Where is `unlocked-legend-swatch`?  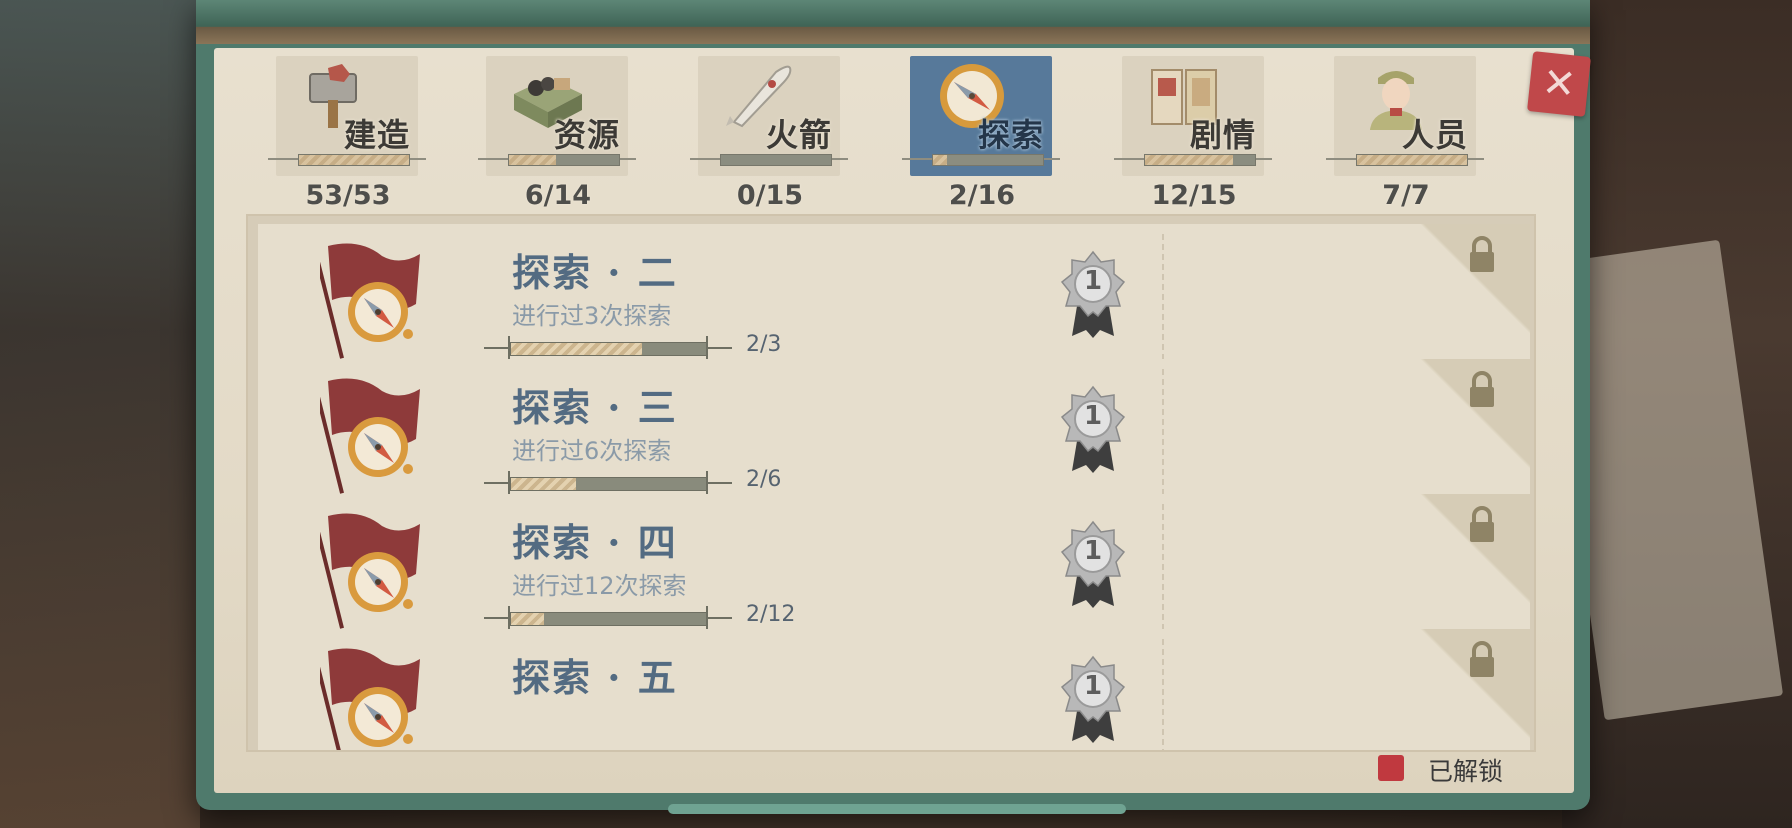 unlocked-legend-swatch is located at coordinates (1391, 768).